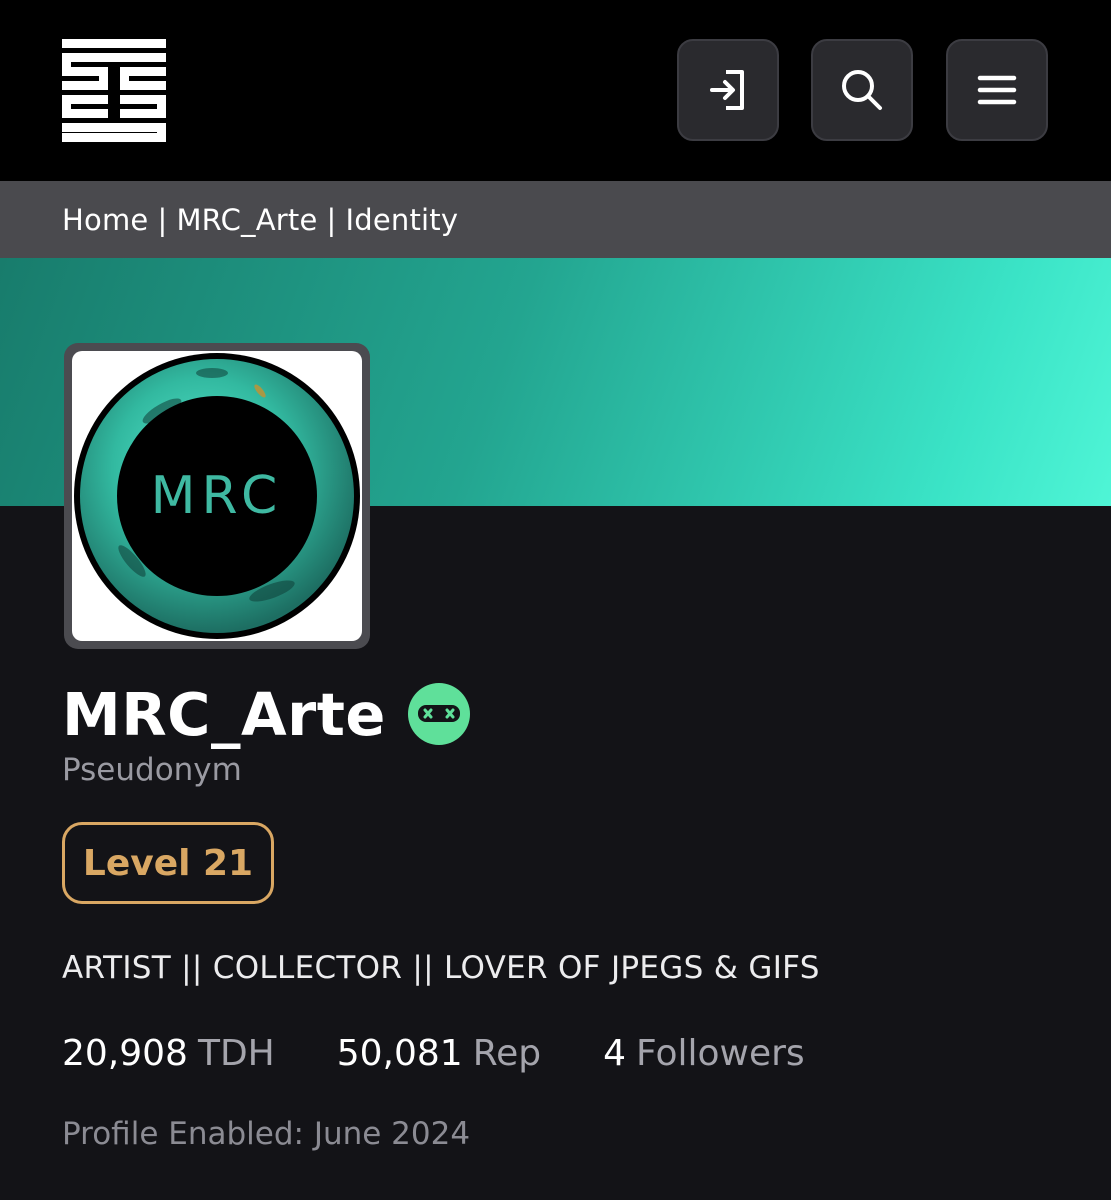 The height and width of the screenshot is (1200, 1111). I want to click on stat-followers: 4 Followers, so click(704, 1053).